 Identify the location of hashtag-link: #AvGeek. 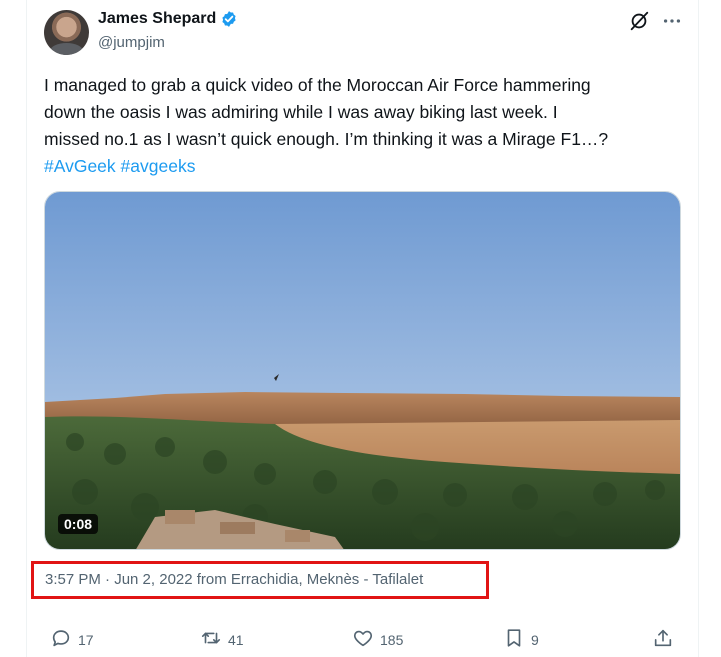
(80, 166).